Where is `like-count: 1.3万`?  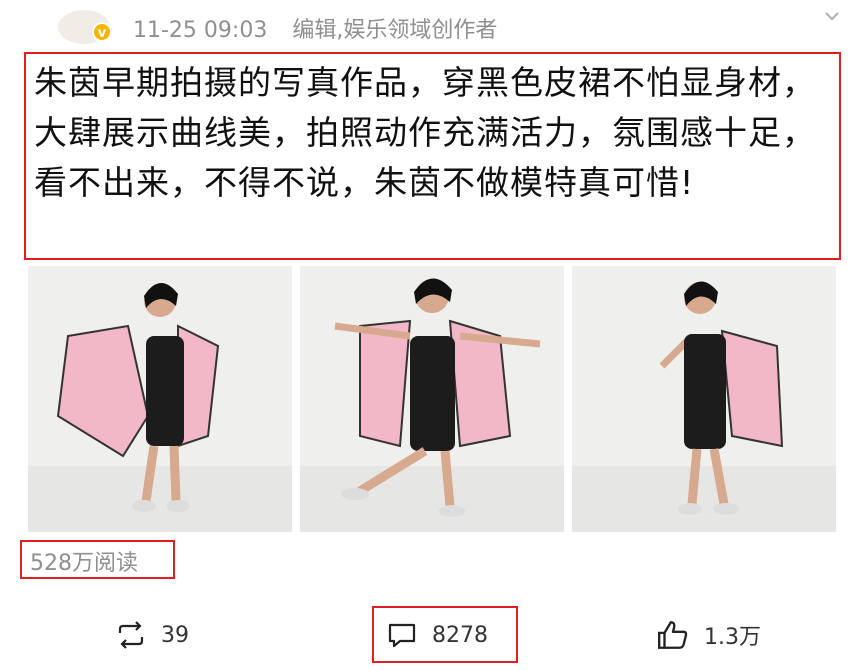
like-count: 1.3万 is located at coordinates (732, 637).